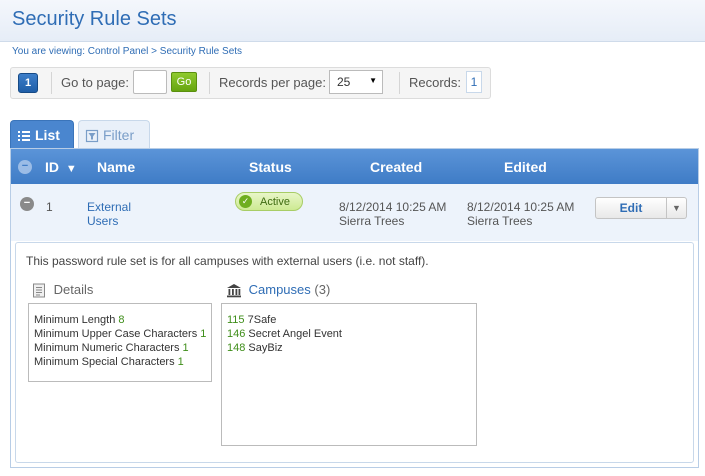 The image size is (705, 476). I want to click on records-per-page-value: 25, so click(344, 82).